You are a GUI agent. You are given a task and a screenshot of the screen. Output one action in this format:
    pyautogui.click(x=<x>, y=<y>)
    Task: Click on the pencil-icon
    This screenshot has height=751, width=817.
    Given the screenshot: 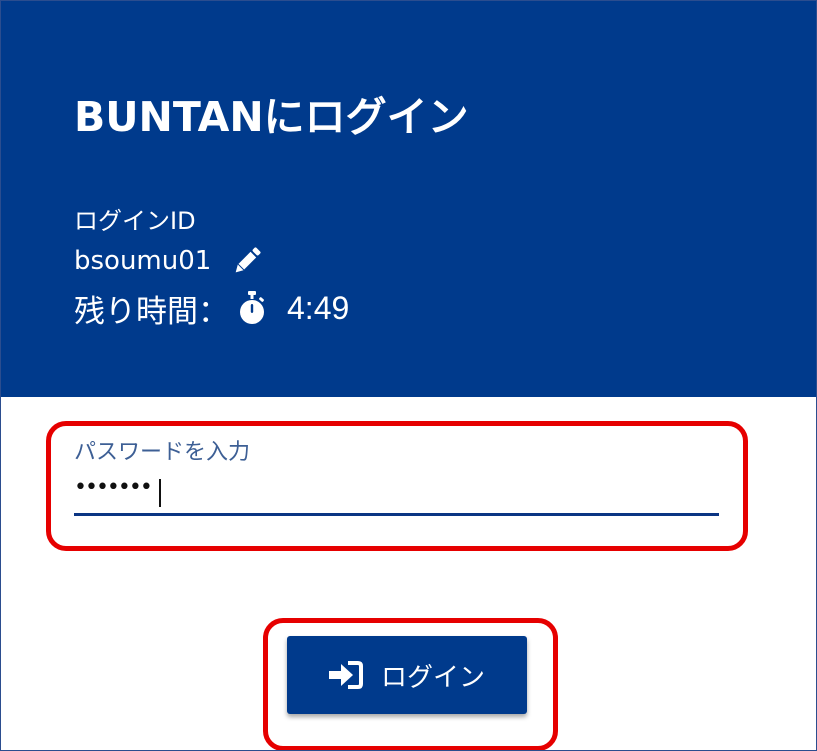 What is the action you would take?
    pyautogui.click(x=247, y=261)
    